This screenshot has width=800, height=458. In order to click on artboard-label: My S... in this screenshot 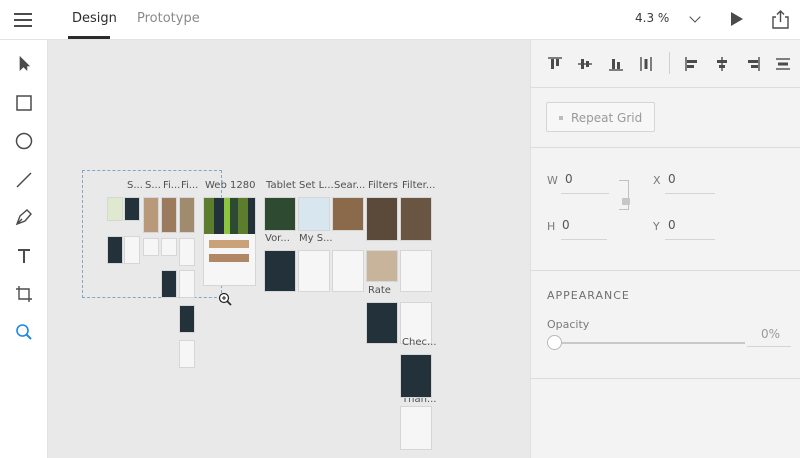, I will do `click(316, 238)`.